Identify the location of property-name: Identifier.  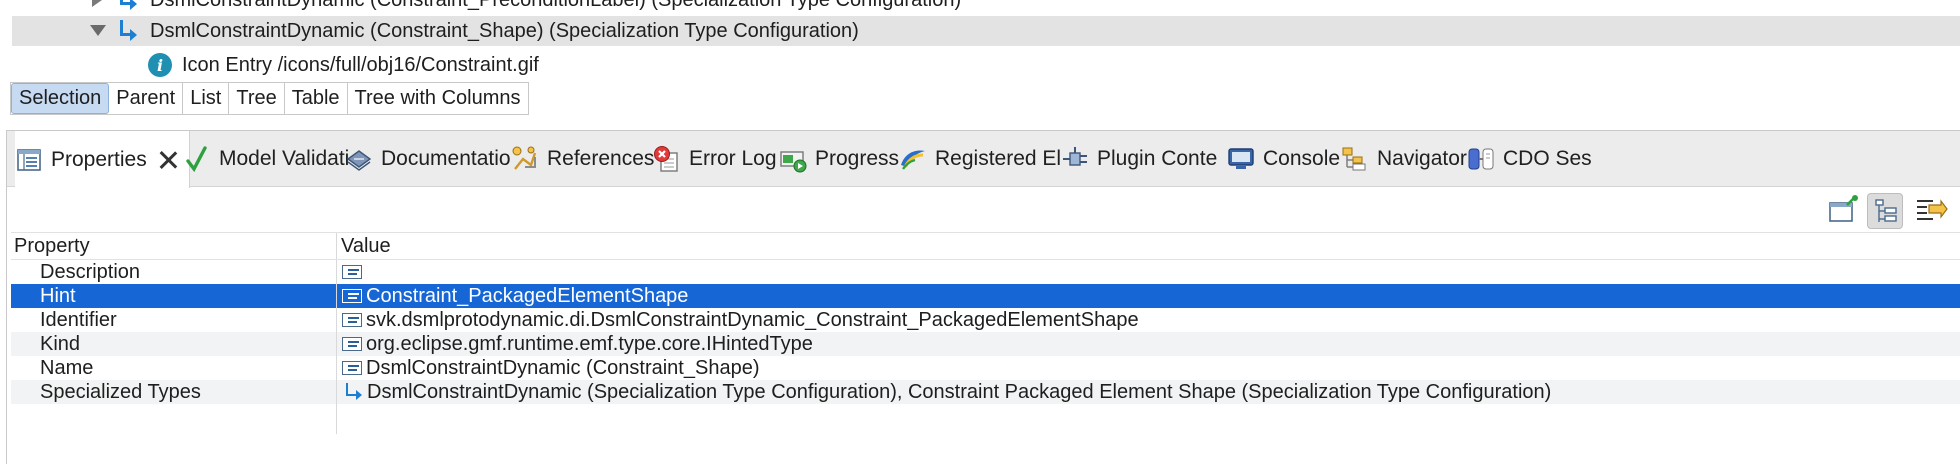
(174, 320).